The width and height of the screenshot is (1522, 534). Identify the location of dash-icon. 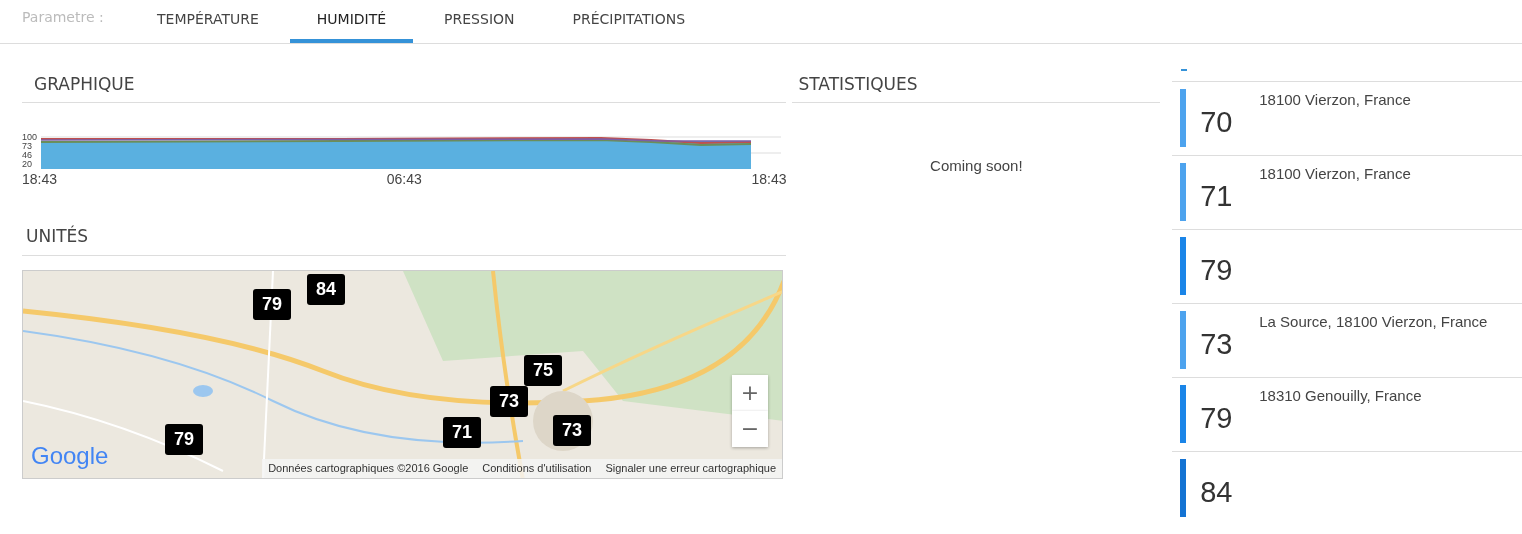
(1184, 70).